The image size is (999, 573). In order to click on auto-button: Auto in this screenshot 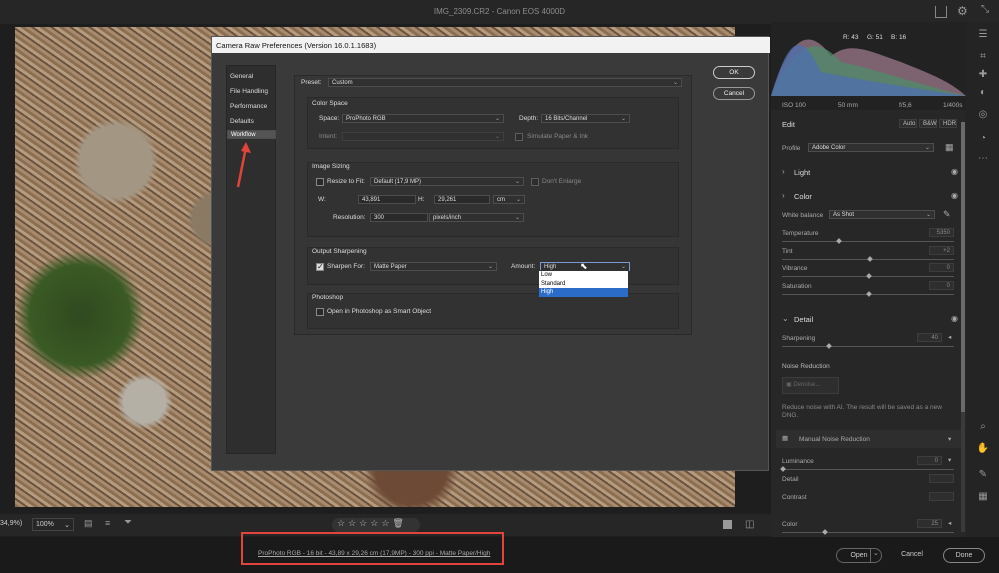, I will do `click(908, 123)`.